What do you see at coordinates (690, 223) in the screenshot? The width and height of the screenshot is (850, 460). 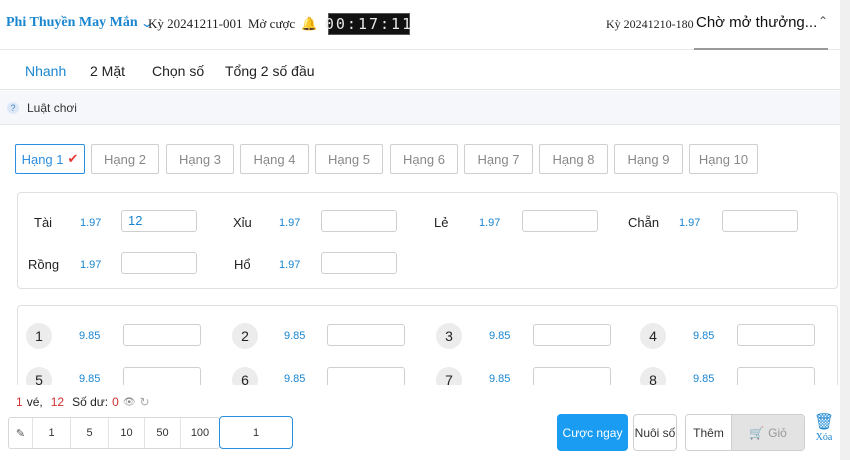 I see `odds-chan: 1.97` at bounding box center [690, 223].